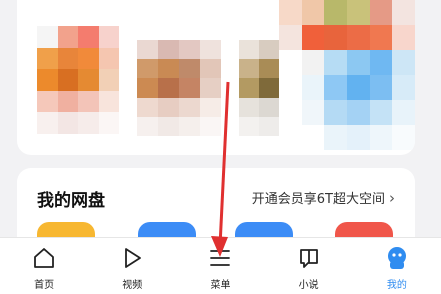  I want to click on tab-profile: 我的, so click(397, 267).